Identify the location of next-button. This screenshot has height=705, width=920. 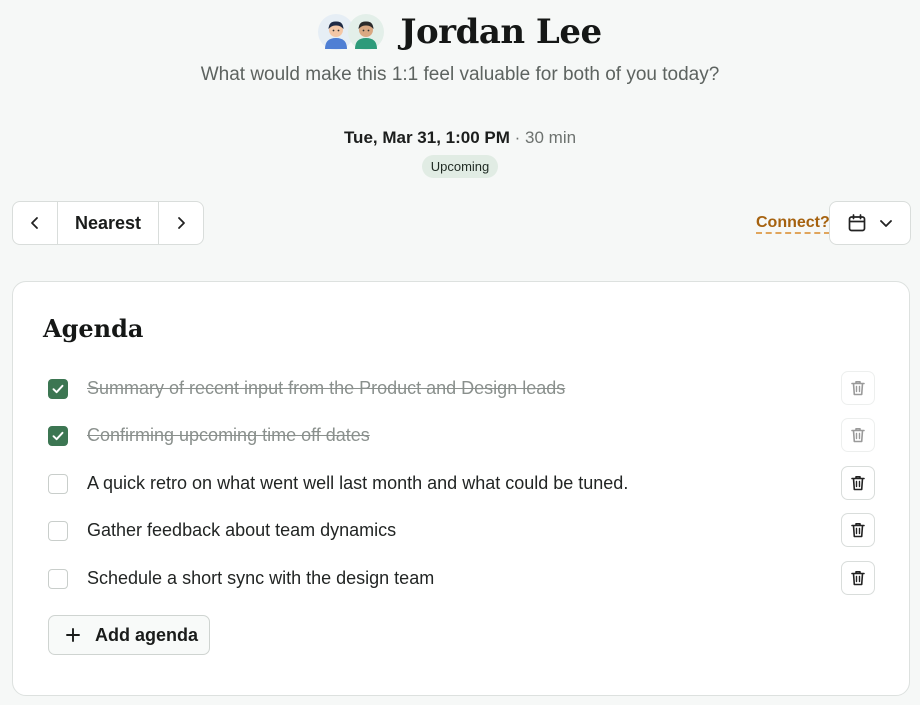
(181, 223).